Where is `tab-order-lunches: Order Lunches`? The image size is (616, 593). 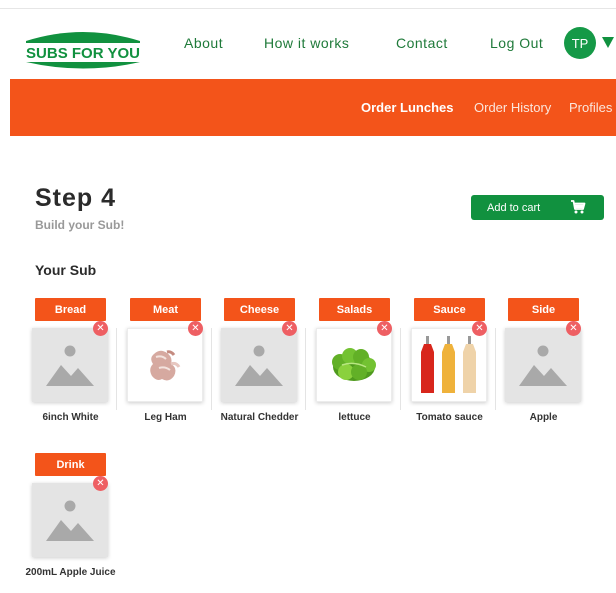
tab-order-lunches: Order Lunches is located at coordinates (407, 107).